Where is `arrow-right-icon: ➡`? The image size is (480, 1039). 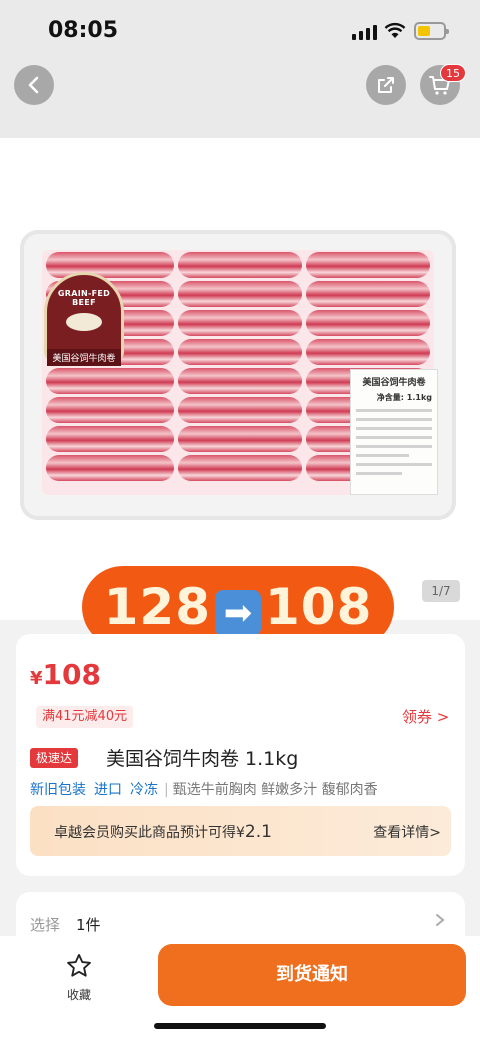 arrow-right-icon: ➡ is located at coordinates (238, 613).